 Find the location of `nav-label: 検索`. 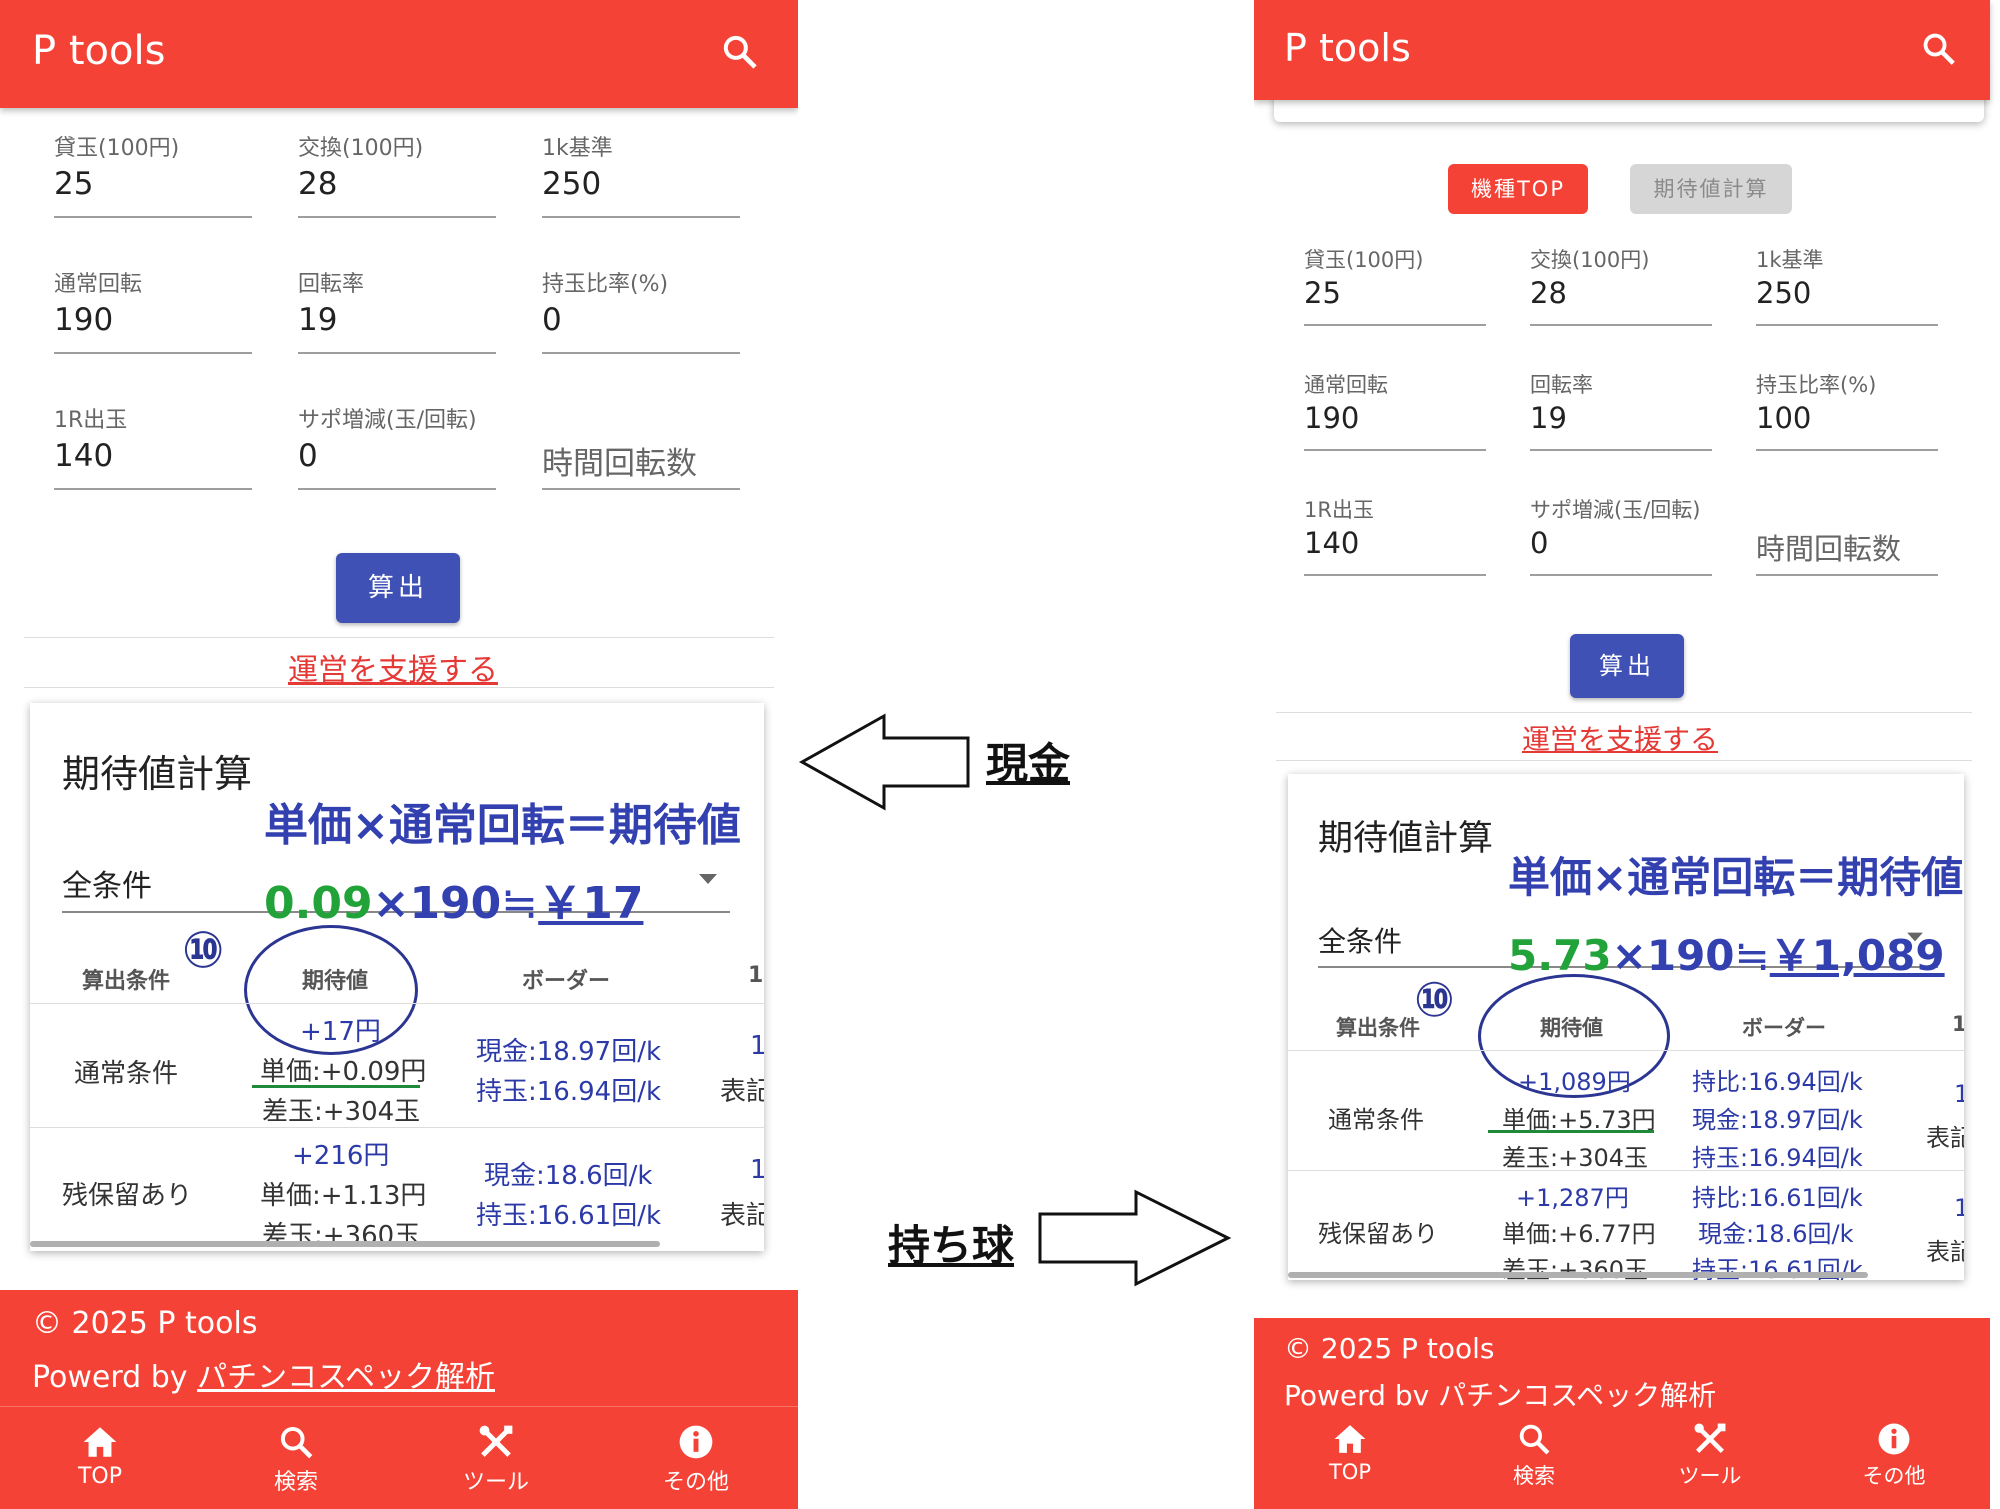

nav-label: 検索 is located at coordinates (1534, 1476).